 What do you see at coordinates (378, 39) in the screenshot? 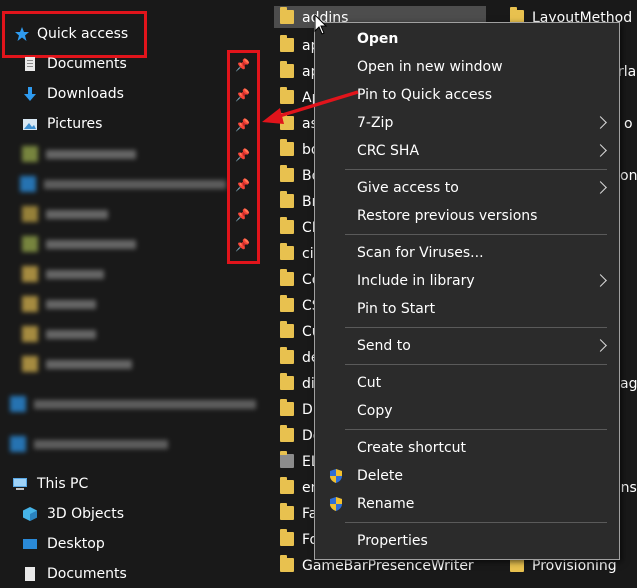
I see `menu-item-label: Open` at bounding box center [378, 39].